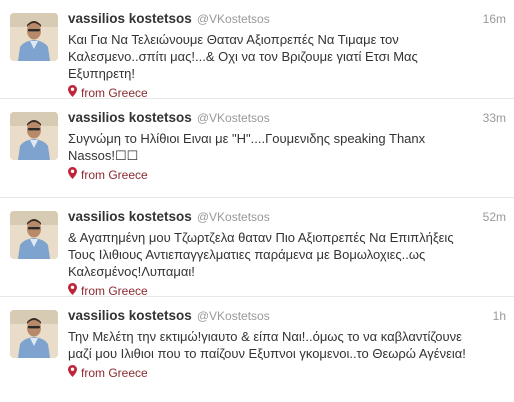 Image resolution: width=514 pixels, height=402 pixels. I want to click on tweet-timestamp: 16m, so click(494, 19).